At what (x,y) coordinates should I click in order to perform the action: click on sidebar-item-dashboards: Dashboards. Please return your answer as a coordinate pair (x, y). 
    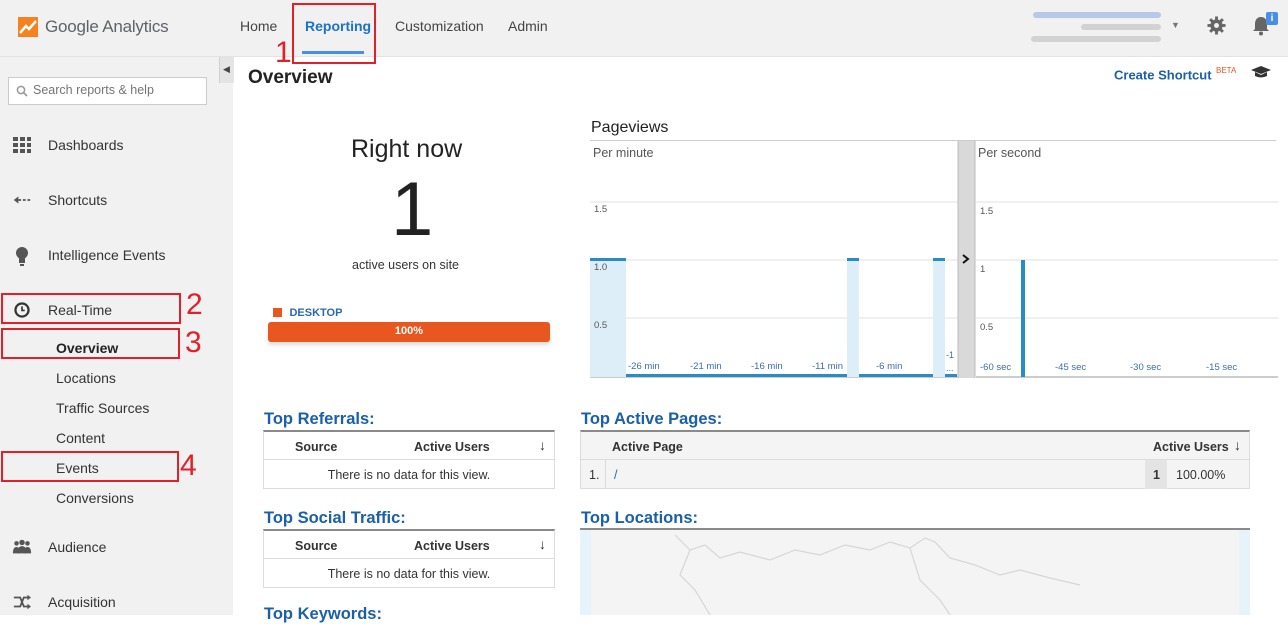
    Looking at the image, I should click on (116, 145).